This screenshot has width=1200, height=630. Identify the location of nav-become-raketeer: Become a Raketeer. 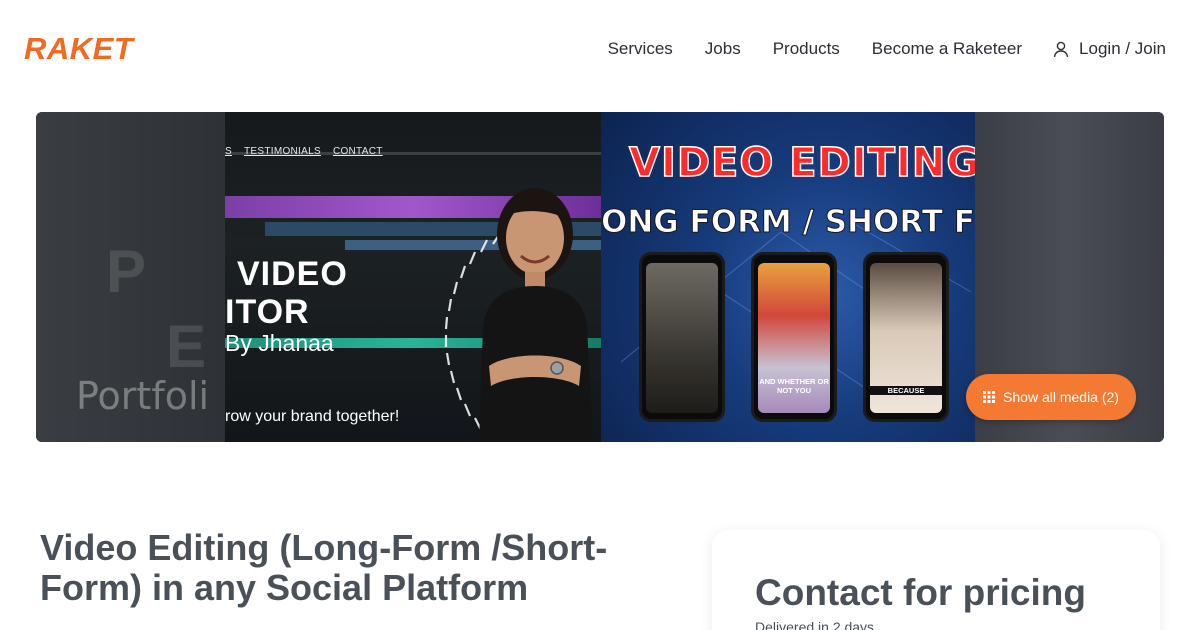
(947, 49).